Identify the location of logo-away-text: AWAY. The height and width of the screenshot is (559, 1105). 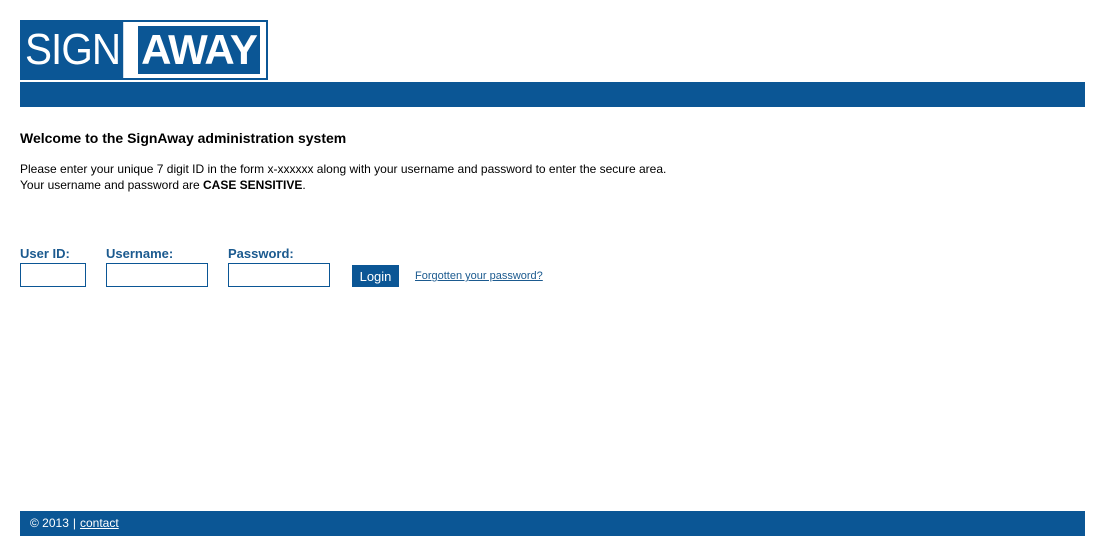
(199, 50).